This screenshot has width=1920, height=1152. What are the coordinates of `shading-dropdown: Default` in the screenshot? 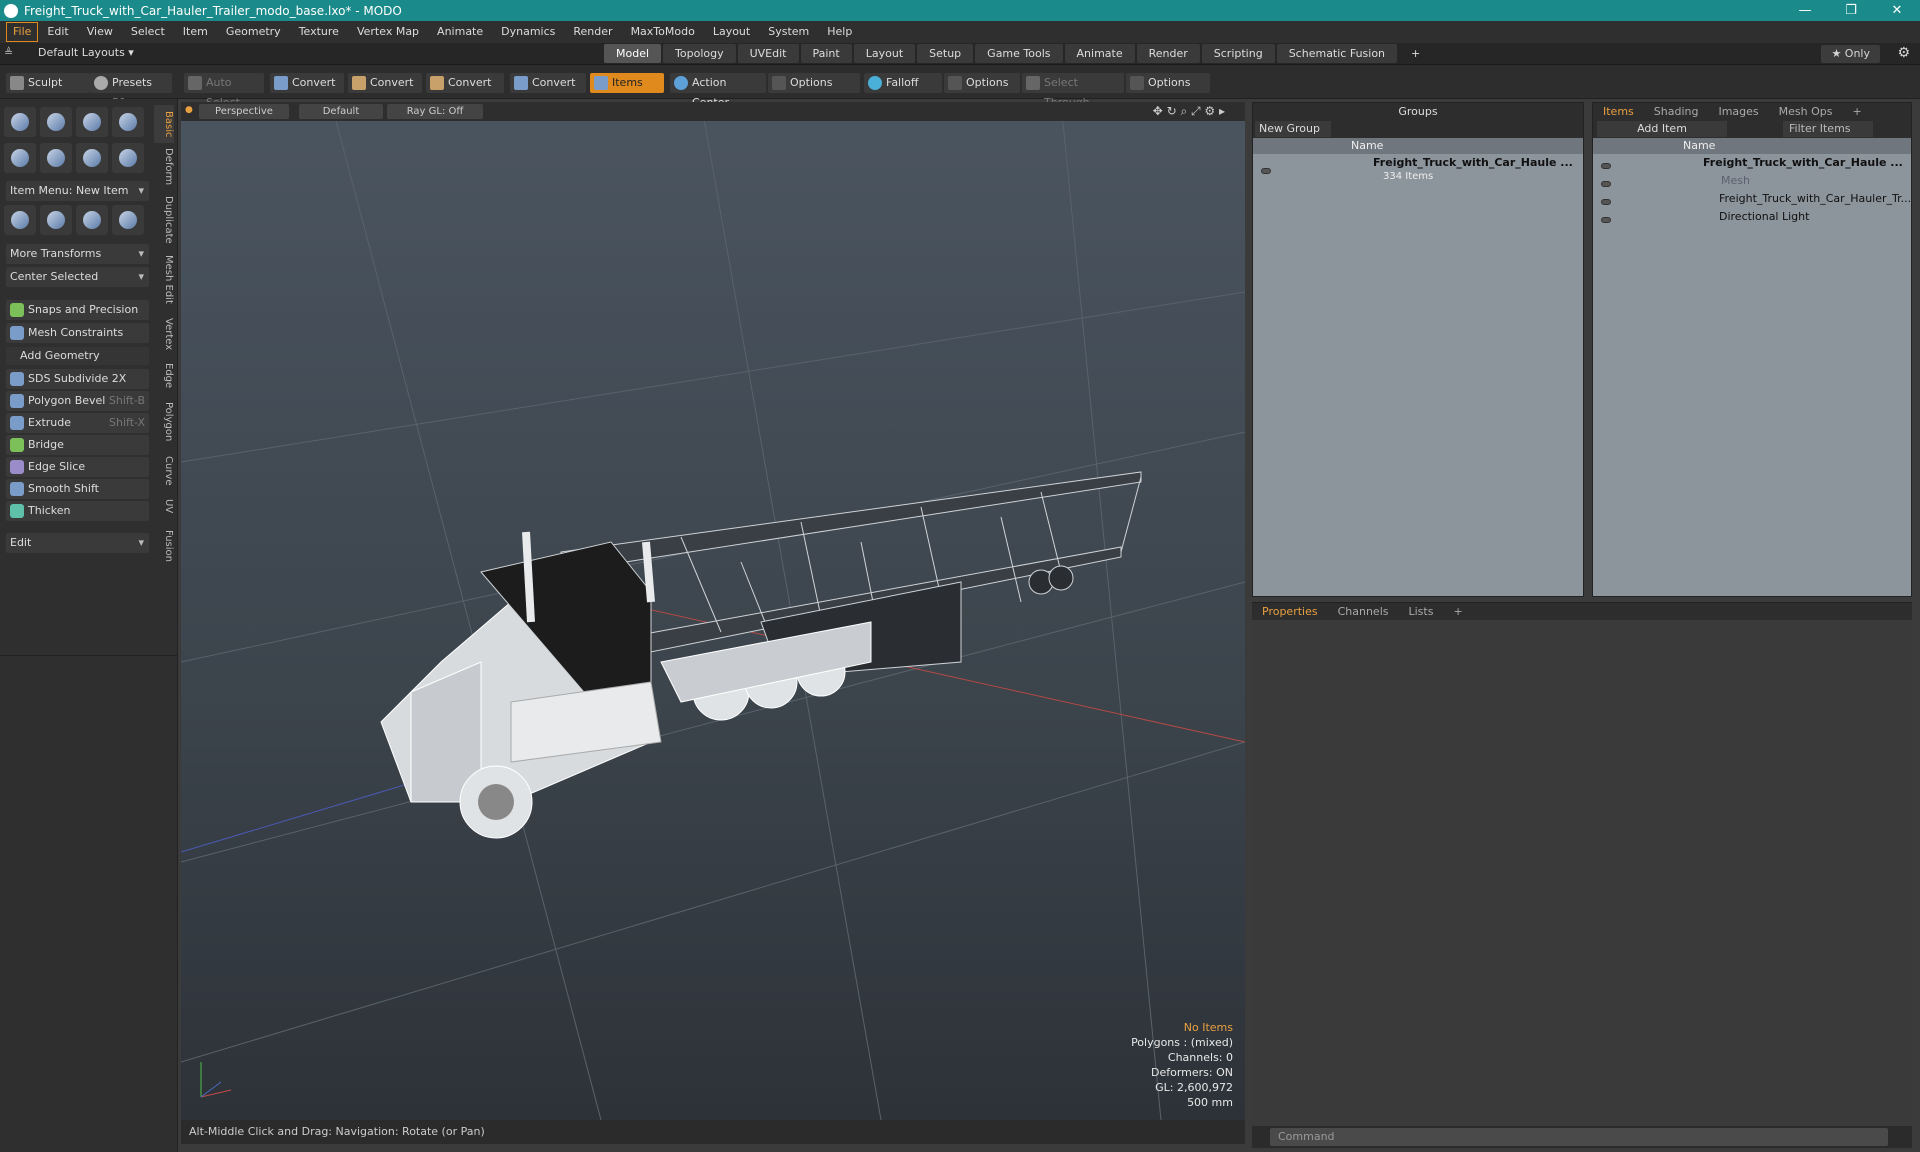 It's located at (341, 111).